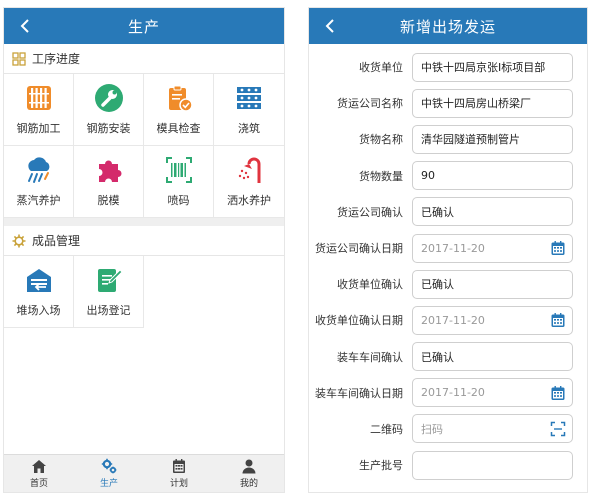 The width and height of the screenshot is (598, 499). I want to click on receiver-confirm-date-input: 2017-11-20, so click(492, 320).